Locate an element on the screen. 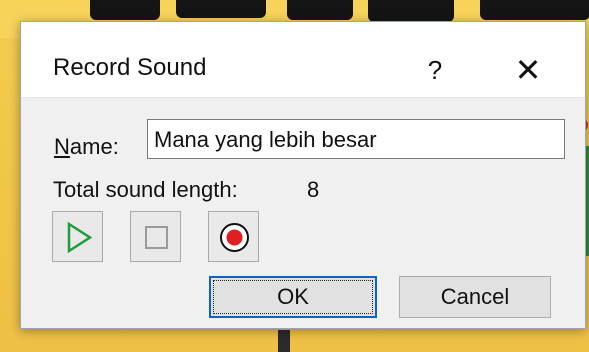 The image size is (589, 352). name-label-access-key: N is located at coordinates (62, 146).